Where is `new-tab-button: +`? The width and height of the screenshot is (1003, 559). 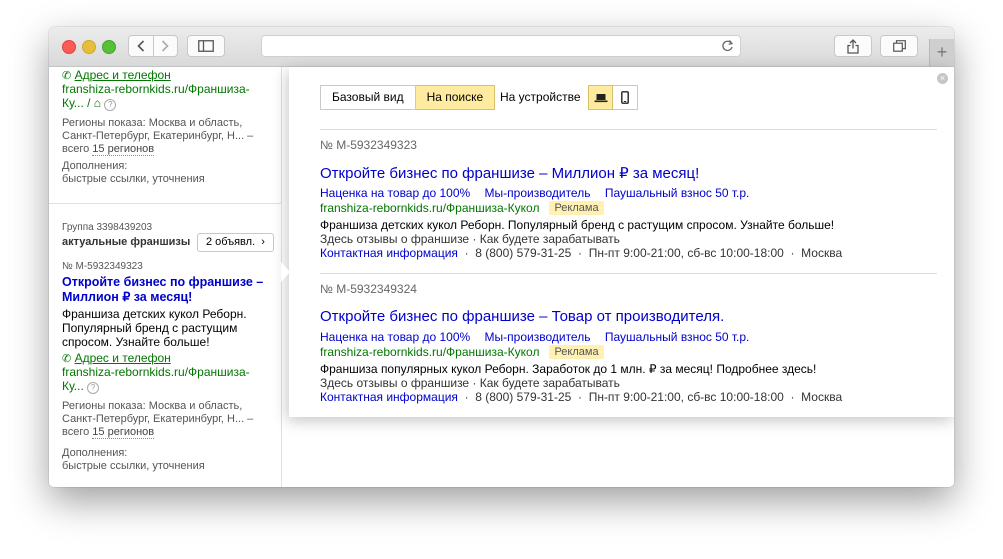
new-tab-button: + is located at coordinates (941, 52).